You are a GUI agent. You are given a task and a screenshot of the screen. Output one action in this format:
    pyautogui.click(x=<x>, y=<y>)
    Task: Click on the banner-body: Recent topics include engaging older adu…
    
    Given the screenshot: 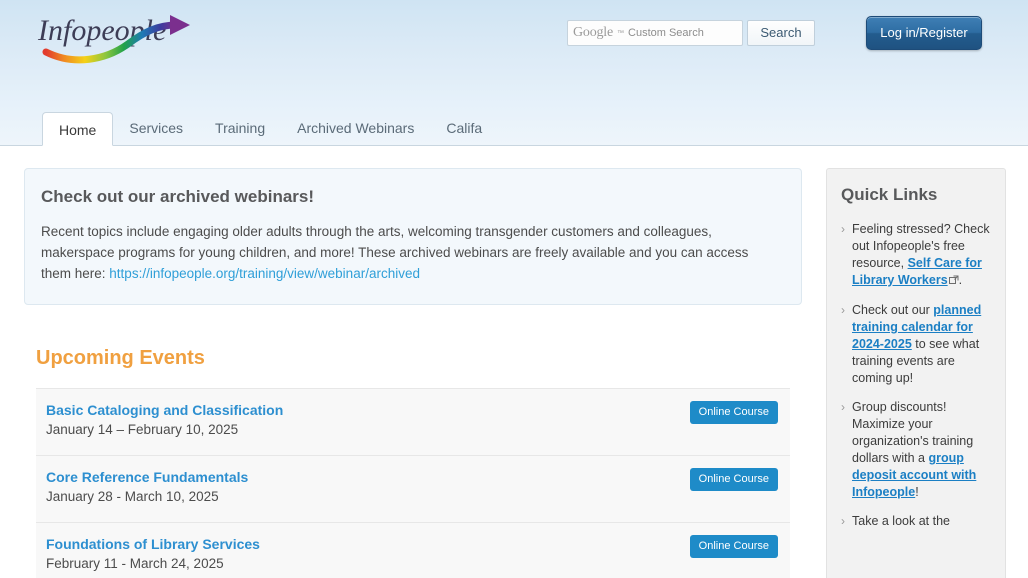 What is the action you would take?
    pyautogui.click(x=410, y=252)
    